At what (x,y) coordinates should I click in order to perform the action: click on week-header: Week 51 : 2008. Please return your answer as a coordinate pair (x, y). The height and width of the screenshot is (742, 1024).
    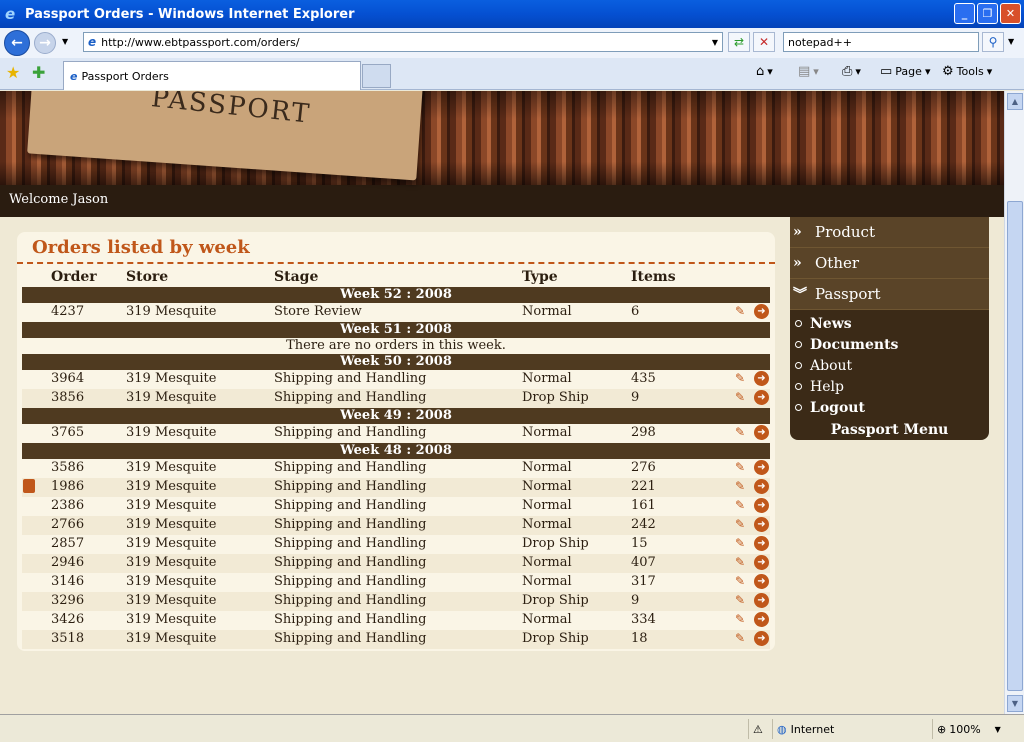
    Looking at the image, I should click on (396, 330).